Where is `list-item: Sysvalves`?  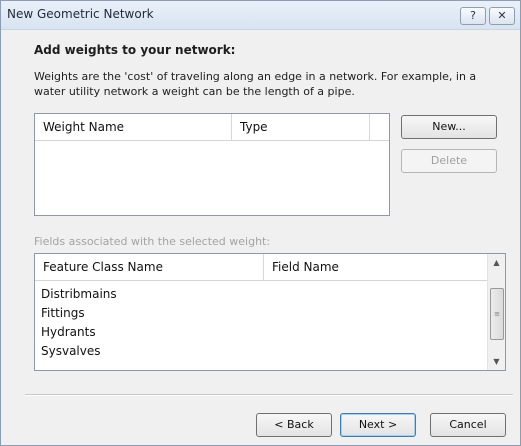 list-item: Sysvalves is located at coordinates (71, 351).